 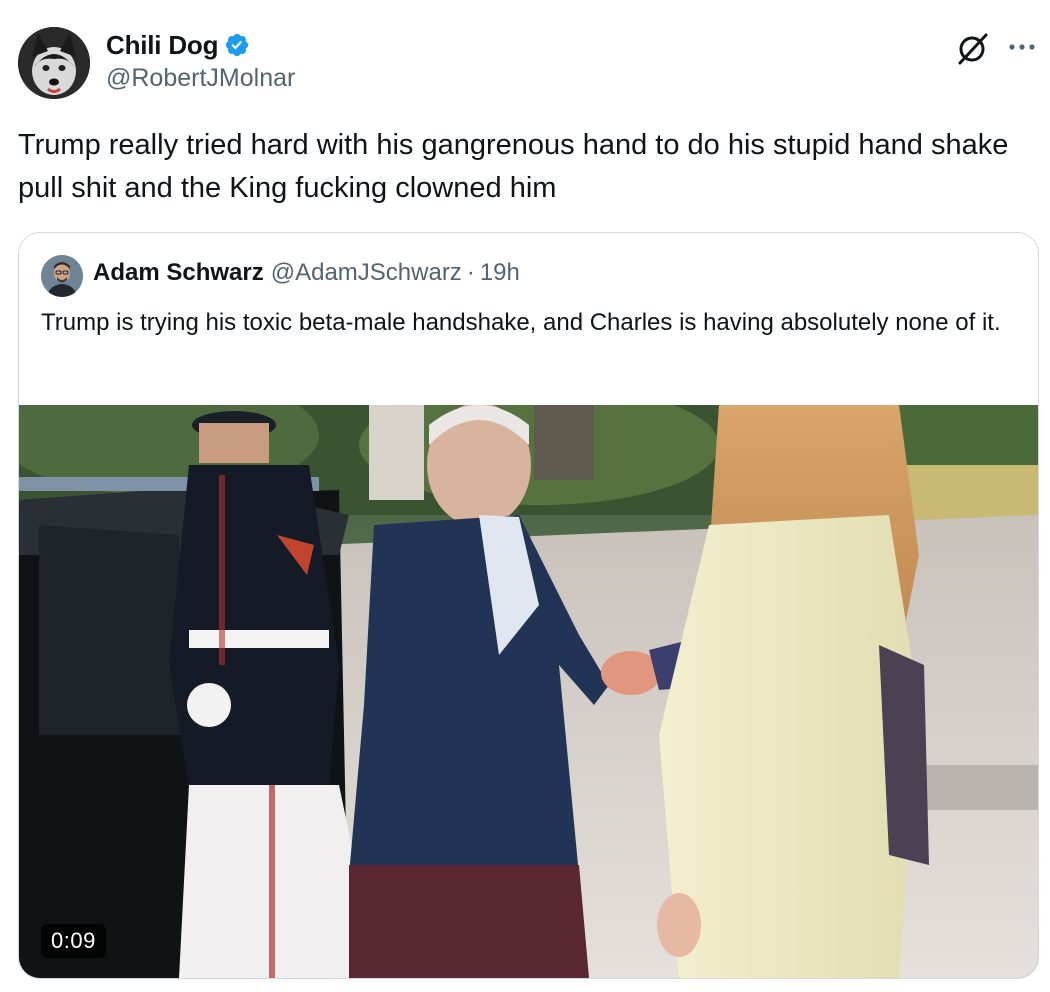 I want to click on video-duration-badge: 0:09, so click(x=73, y=941).